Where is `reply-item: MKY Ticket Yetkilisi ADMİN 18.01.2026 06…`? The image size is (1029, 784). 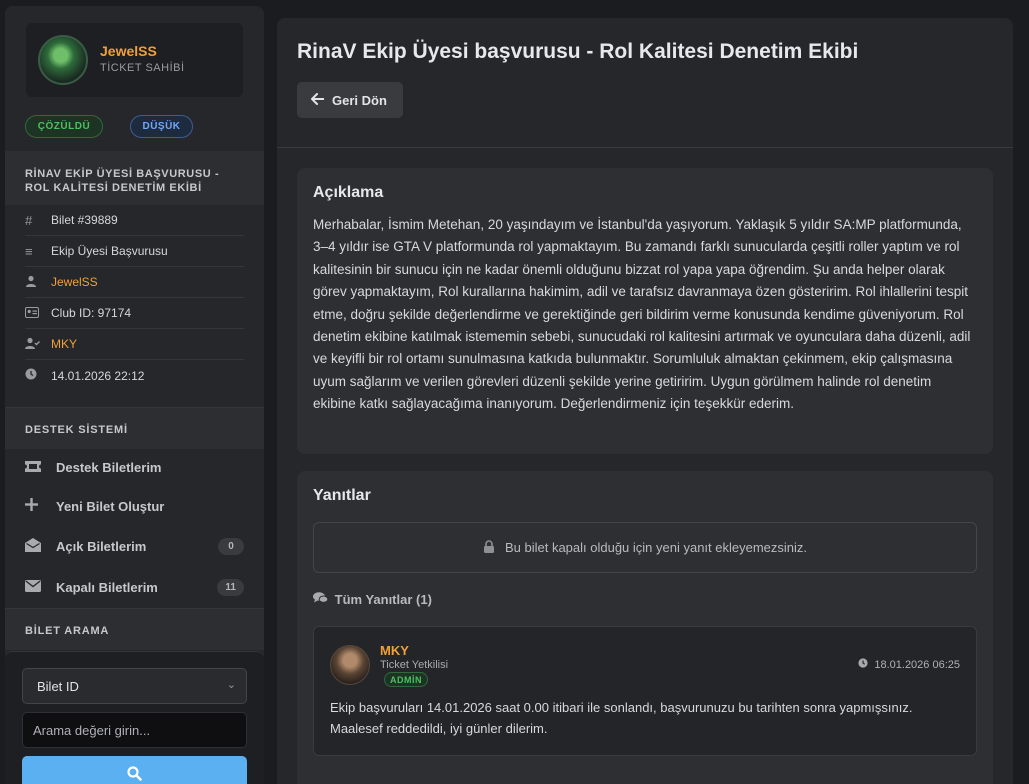 reply-item: MKY Ticket Yetkilisi ADMİN 18.01.2026 06… is located at coordinates (645, 691).